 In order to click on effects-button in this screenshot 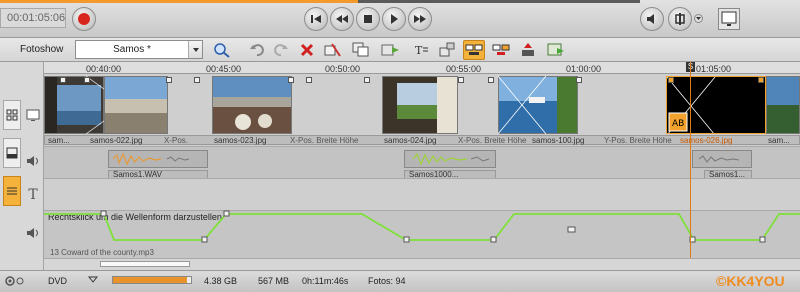, I will do `click(447, 50)`.